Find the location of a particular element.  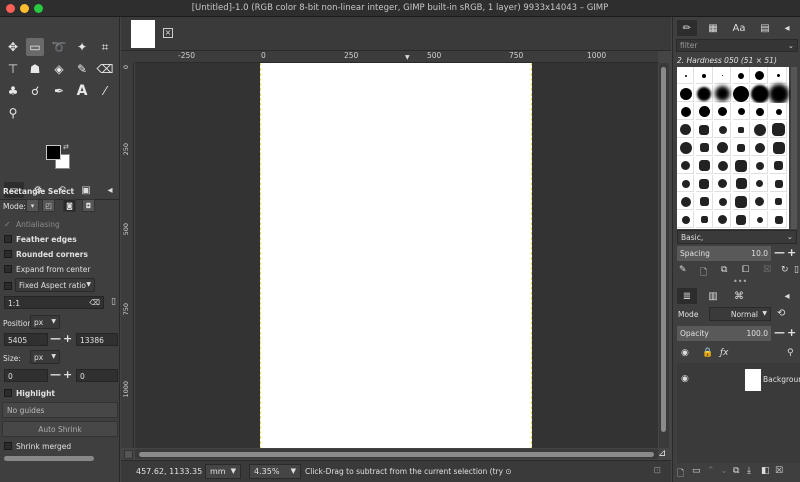

brush-tag-dropdown: Basic, ⌄ is located at coordinates (737, 237).